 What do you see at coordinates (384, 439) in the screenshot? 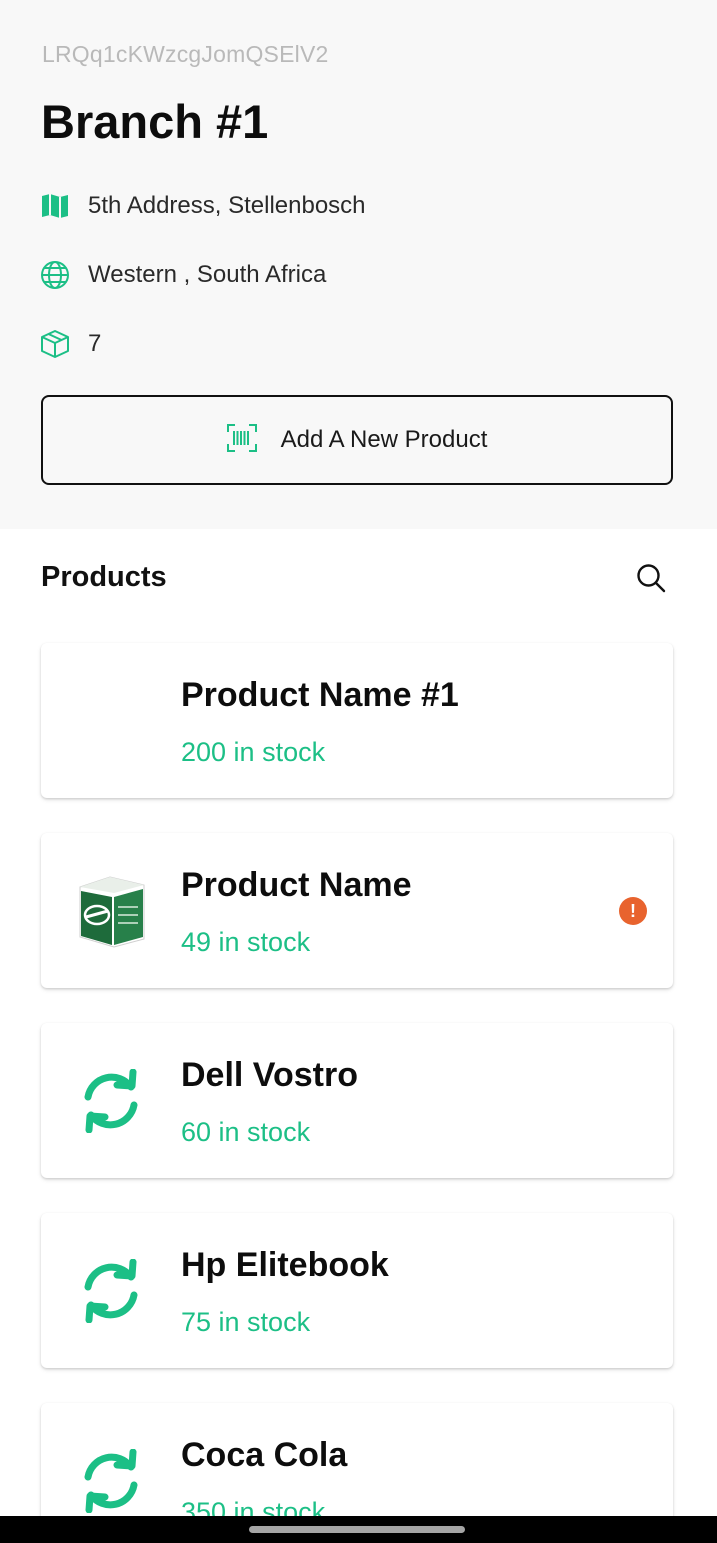
I see `add-new-product-label: Add A New Product` at bounding box center [384, 439].